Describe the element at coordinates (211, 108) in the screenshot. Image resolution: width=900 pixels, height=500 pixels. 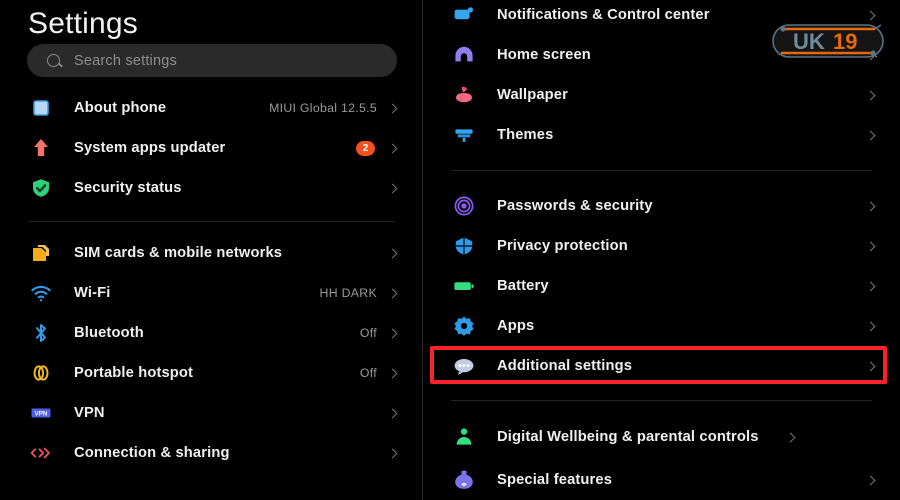
I see `list-item-about-phone: About phone MIUI Global 12.5.5` at that location.